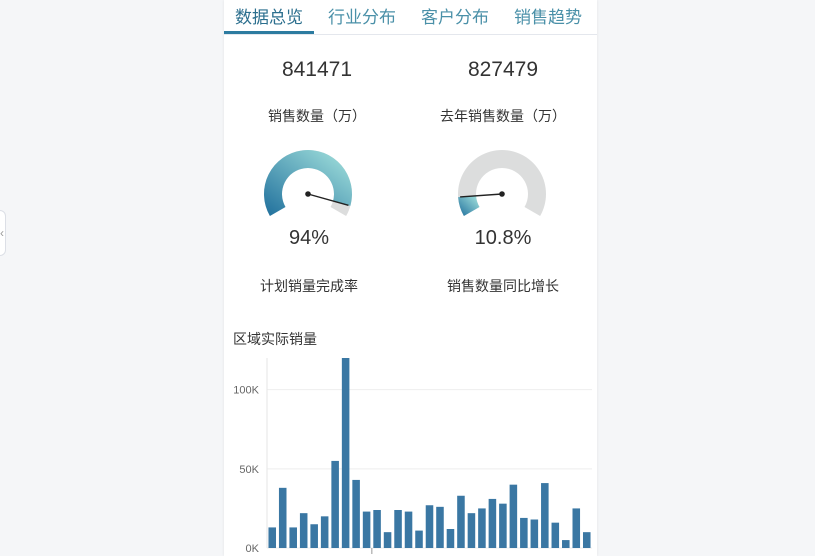 The height and width of the screenshot is (556, 815). I want to click on yoy-growth-label: 销售数量同比增长, so click(503, 286).